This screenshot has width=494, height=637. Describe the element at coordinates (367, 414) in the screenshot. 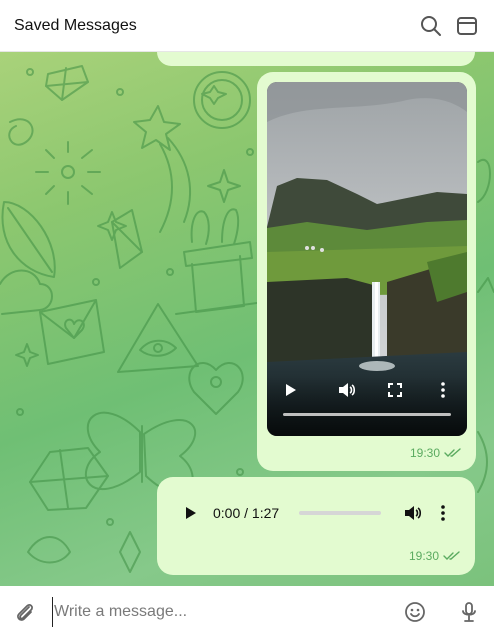

I see `video-progress-bar` at that location.